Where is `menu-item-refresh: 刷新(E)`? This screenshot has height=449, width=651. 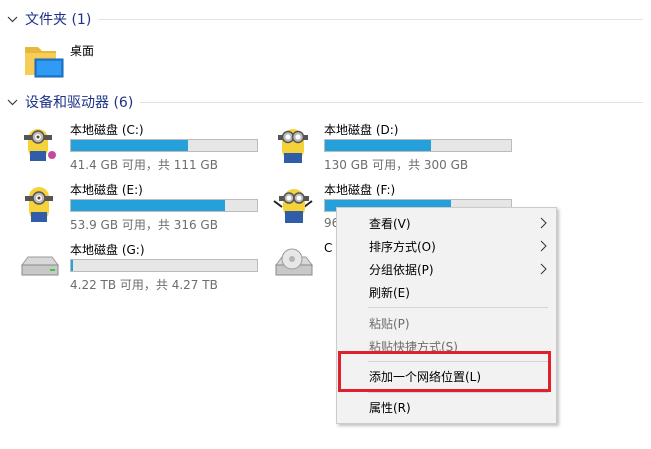 menu-item-refresh: 刷新(E) is located at coordinates (446, 292).